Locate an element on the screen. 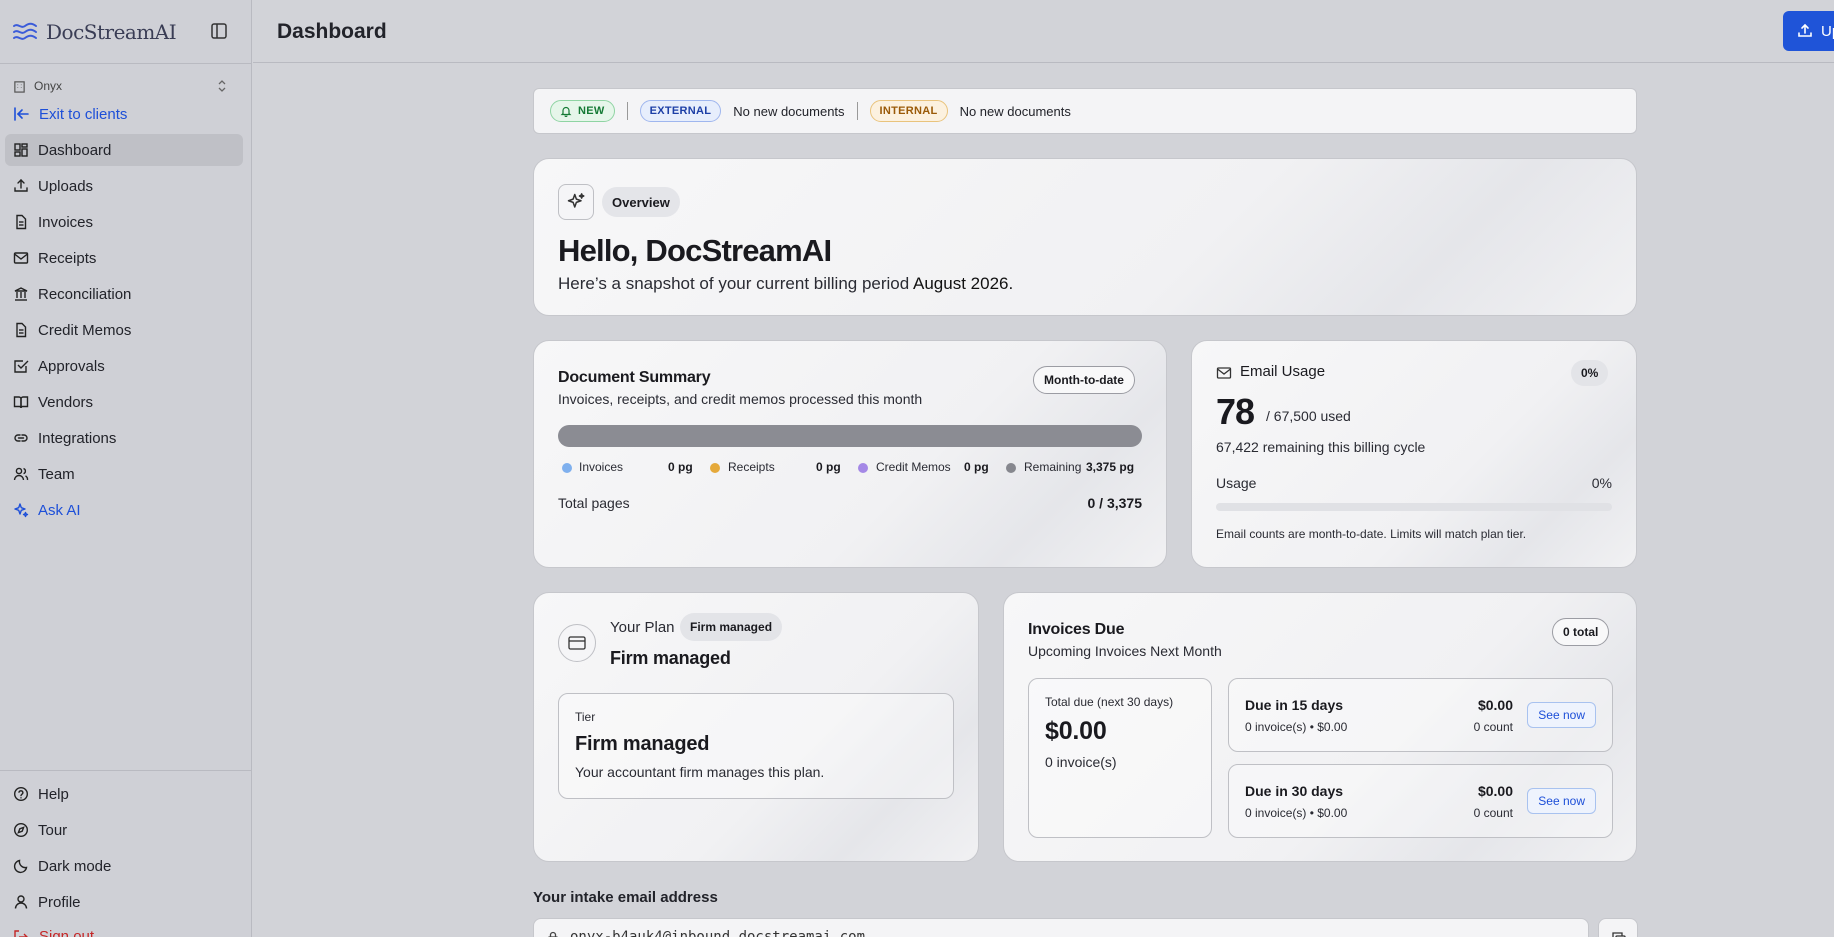 This screenshot has height=937, width=1834. legend-value: 0 pg is located at coordinates (828, 467).